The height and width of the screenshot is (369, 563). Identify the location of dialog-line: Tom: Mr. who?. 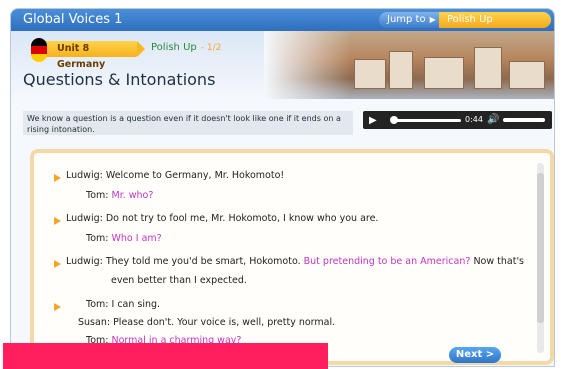
(120, 195).